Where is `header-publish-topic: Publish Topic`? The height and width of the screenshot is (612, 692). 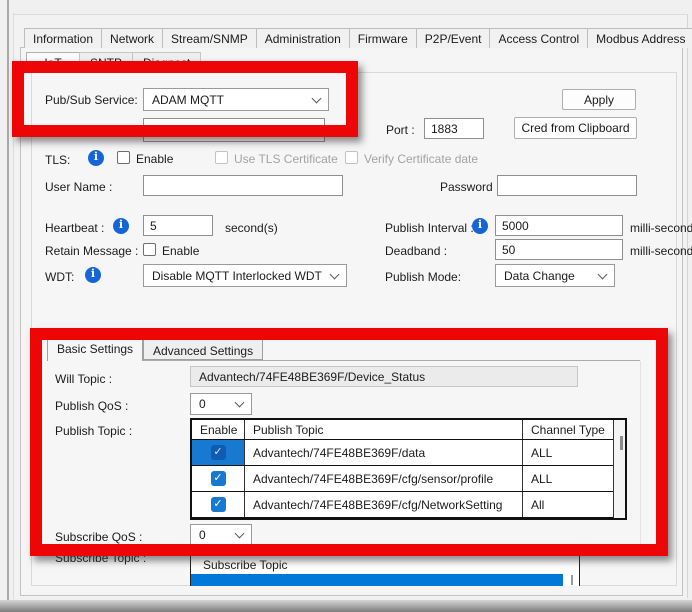 header-publish-topic: Publish Topic is located at coordinates (384, 429).